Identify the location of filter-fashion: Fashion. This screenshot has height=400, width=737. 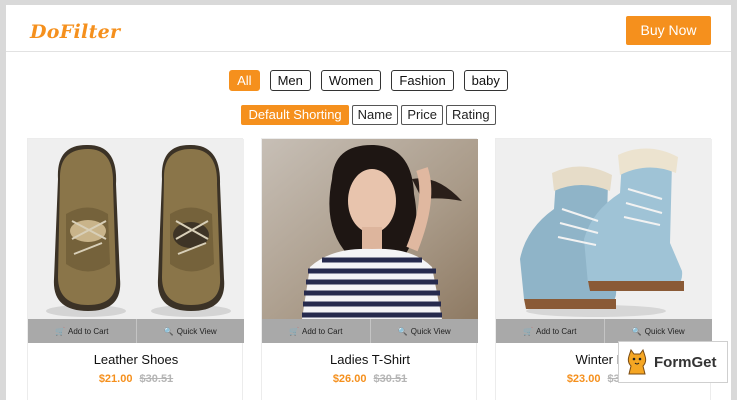
(422, 80).